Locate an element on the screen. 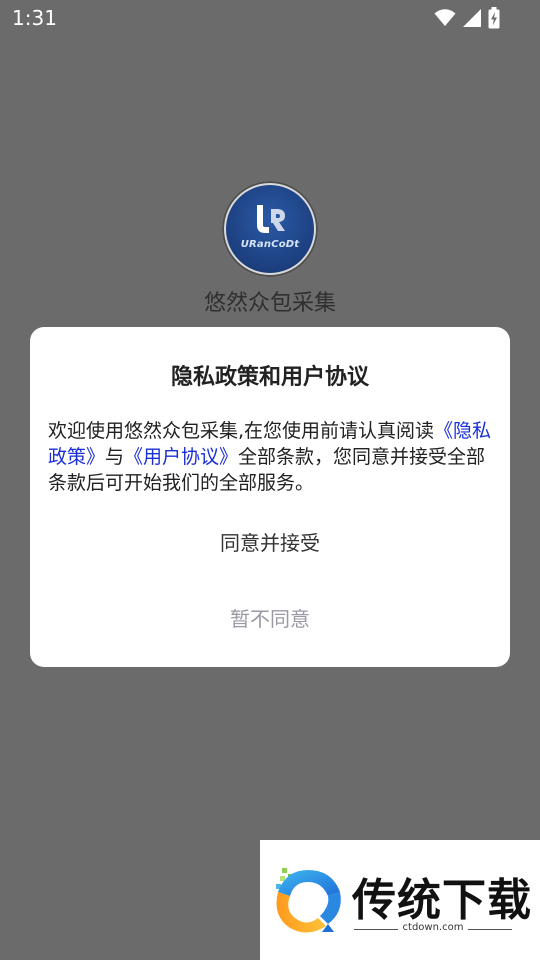 Image resolution: width=540 pixels, height=960 pixels. watermark-title: 传统下载 is located at coordinates (442, 900).